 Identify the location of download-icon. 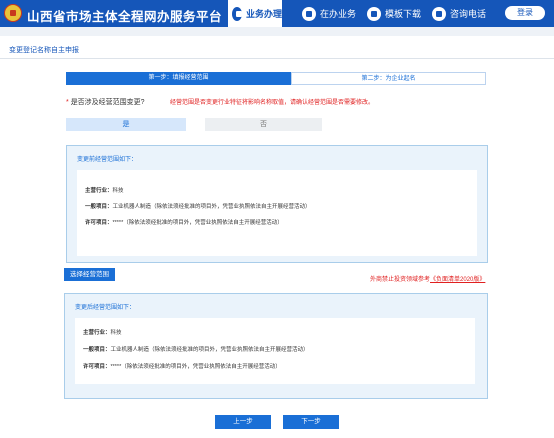
(374, 13).